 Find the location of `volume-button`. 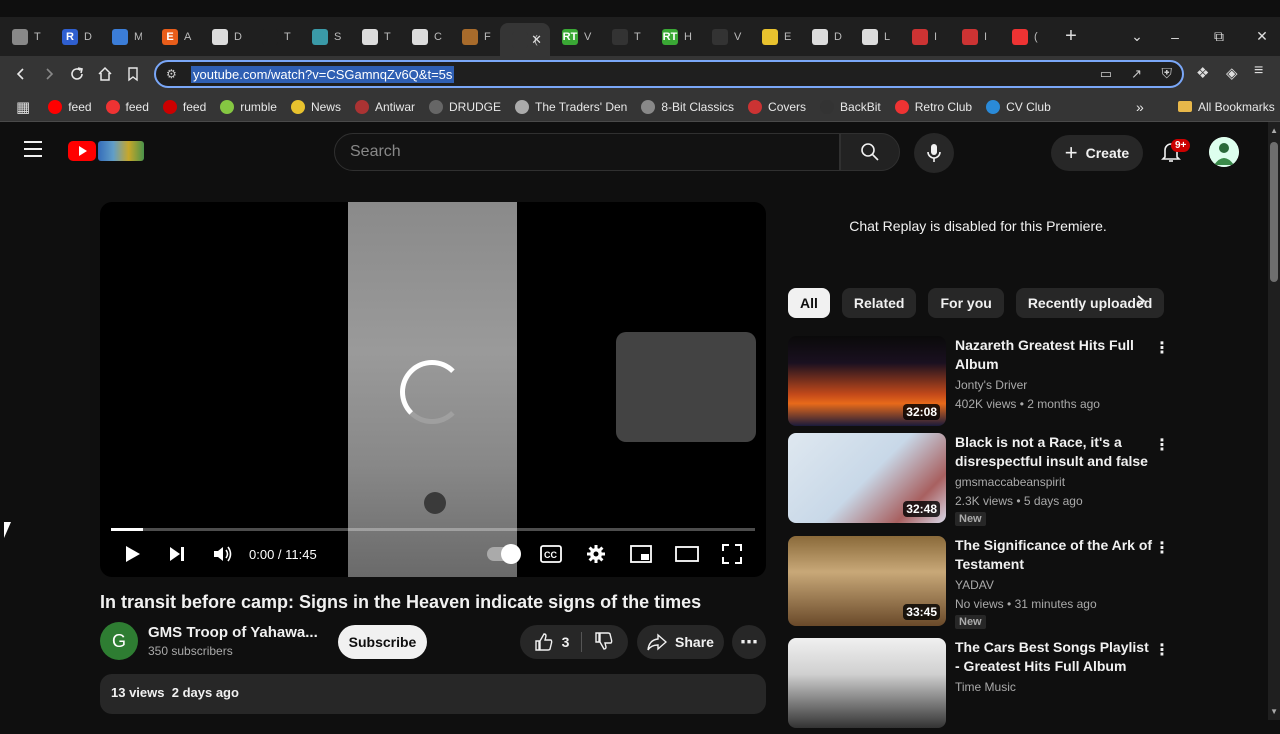

volume-button is located at coordinates (223, 554).